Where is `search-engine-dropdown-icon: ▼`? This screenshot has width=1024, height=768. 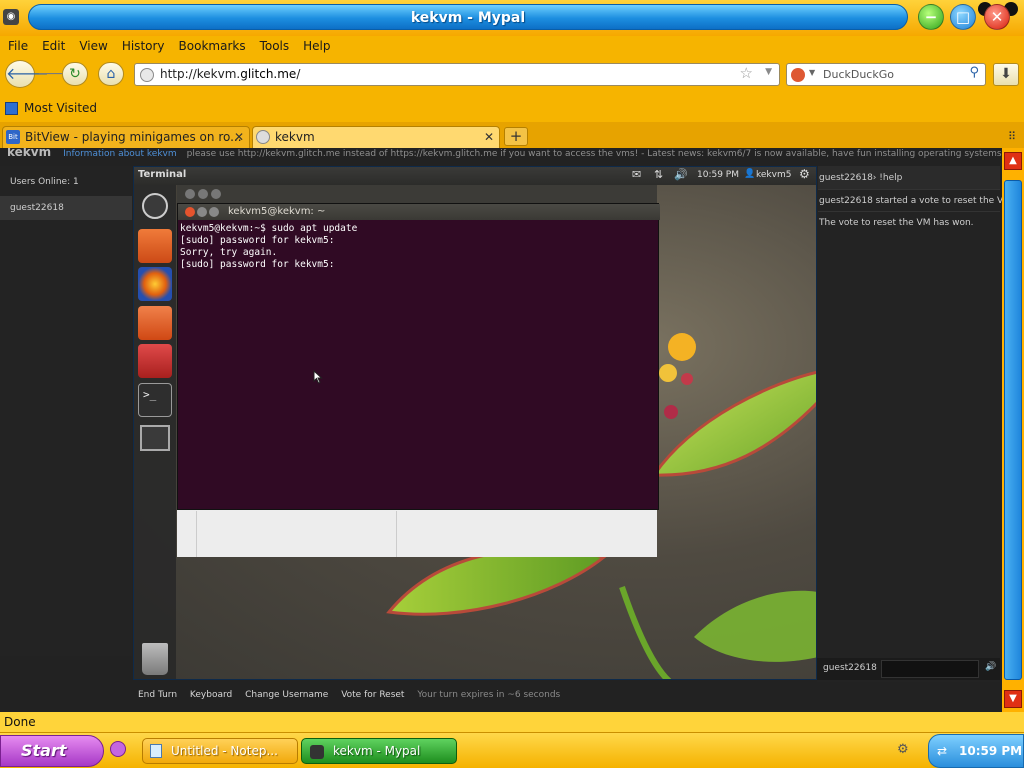 search-engine-dropdown-icon: ▼ is located at coordinates (812, 72).